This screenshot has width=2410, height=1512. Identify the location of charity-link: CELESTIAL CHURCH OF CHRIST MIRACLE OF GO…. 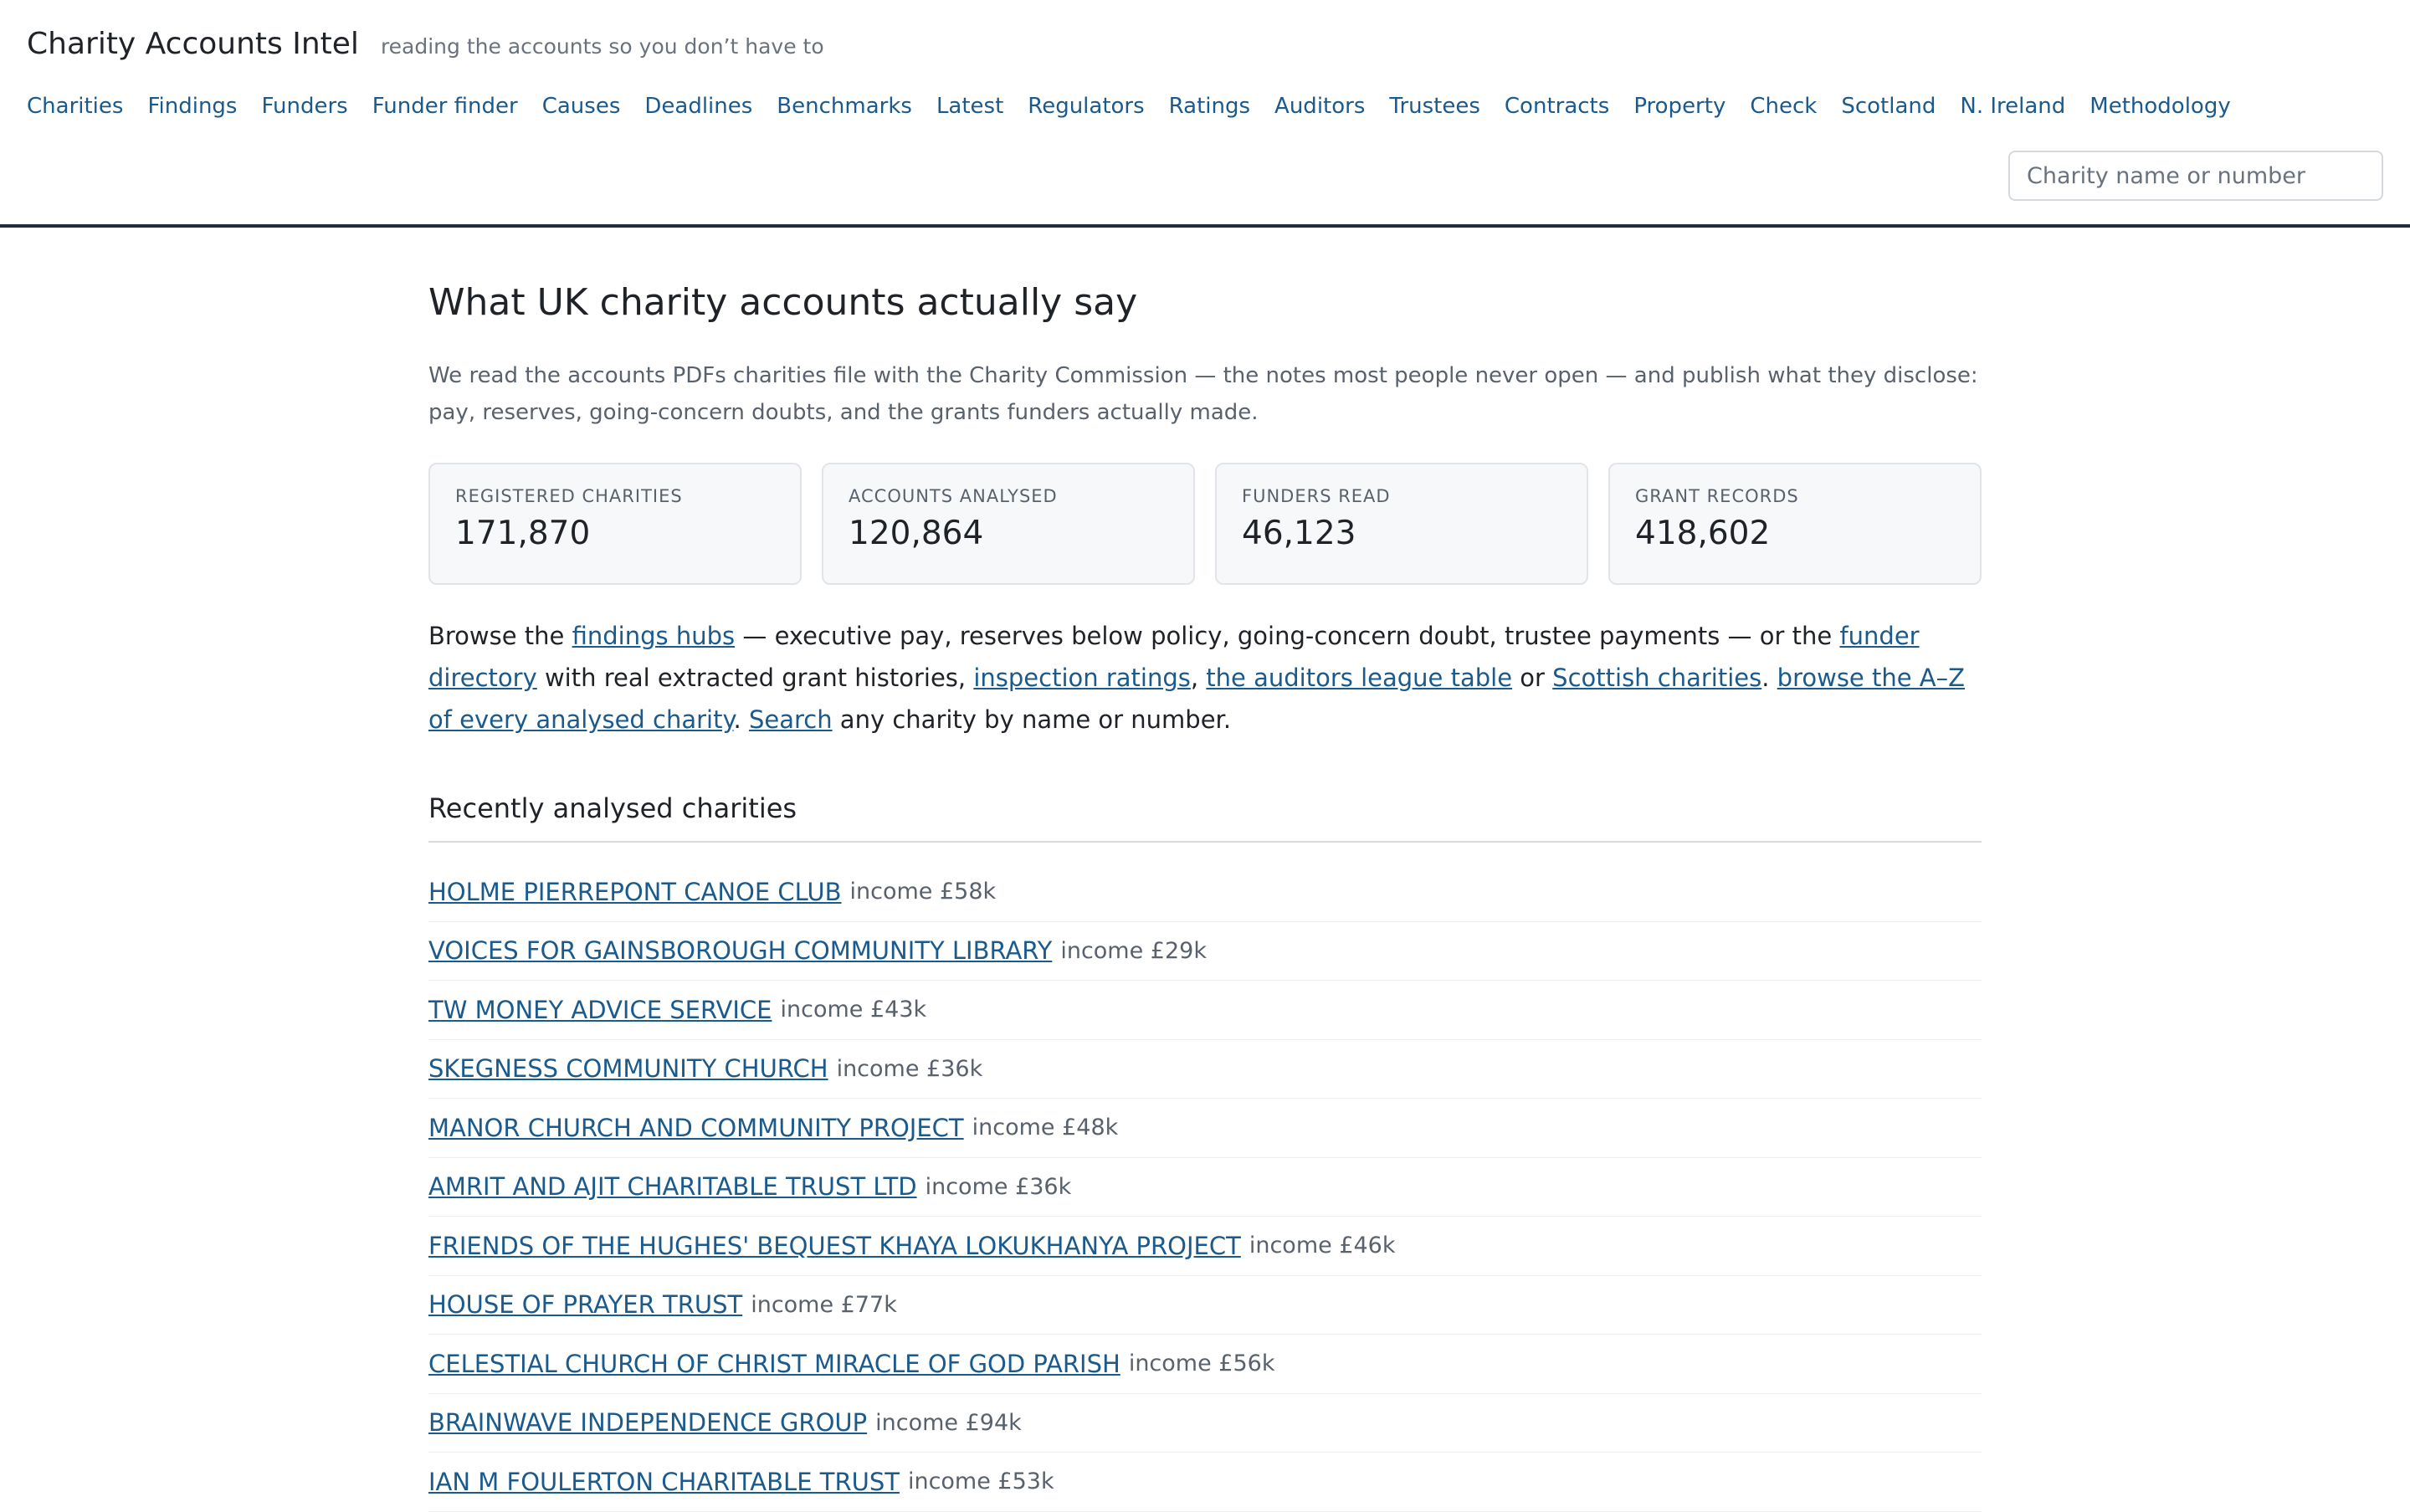
(774, 1364).